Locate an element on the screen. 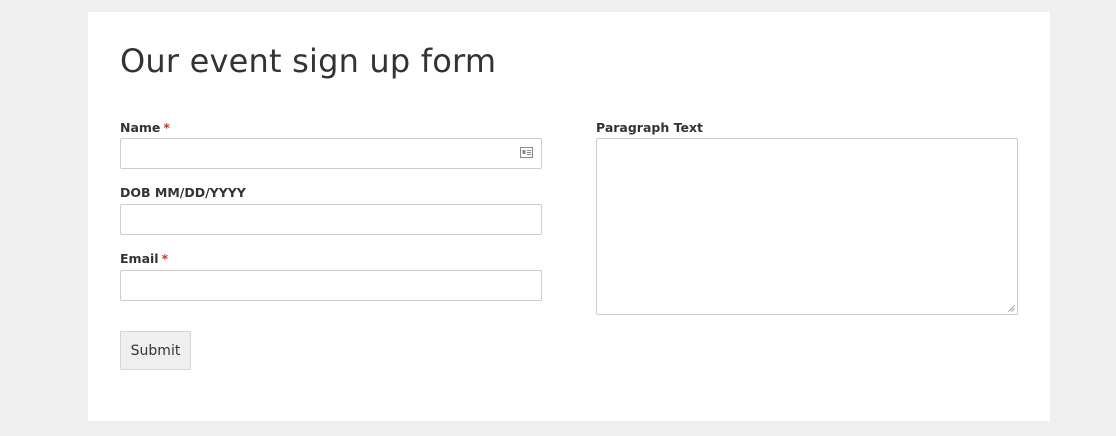 The height and width of the screenshot is (436, 1116). dob-label-text: DOB MM/DD/YYYY is located at coordinates (183, 192).